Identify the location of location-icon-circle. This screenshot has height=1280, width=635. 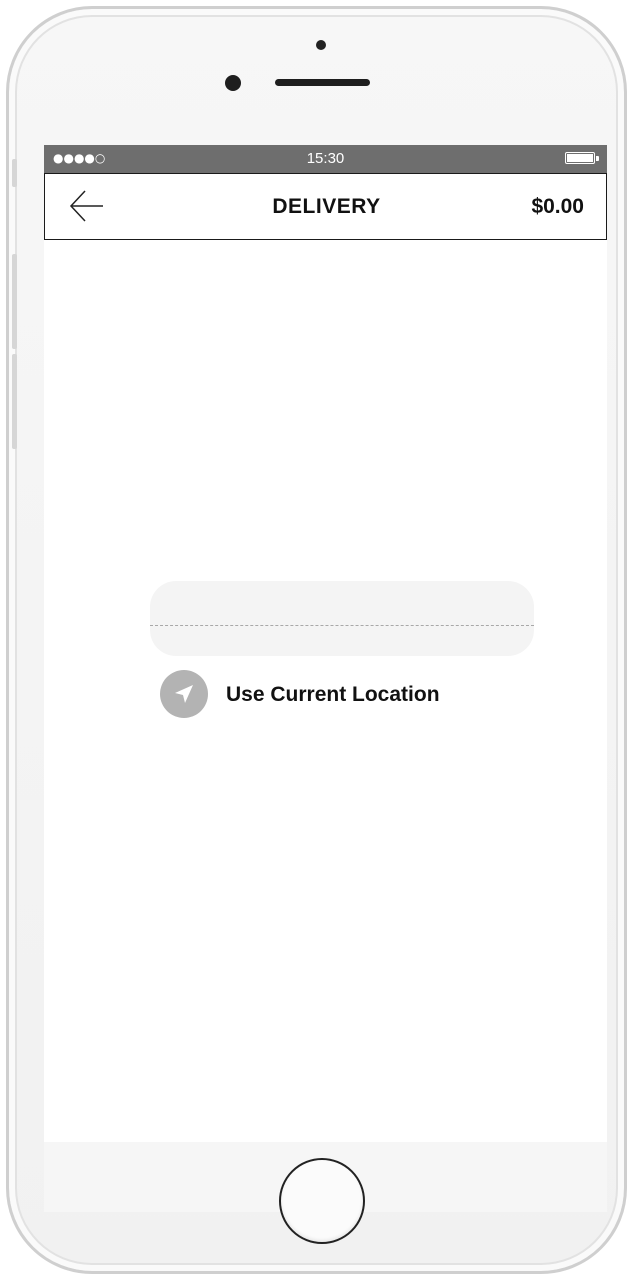
(184, 694).